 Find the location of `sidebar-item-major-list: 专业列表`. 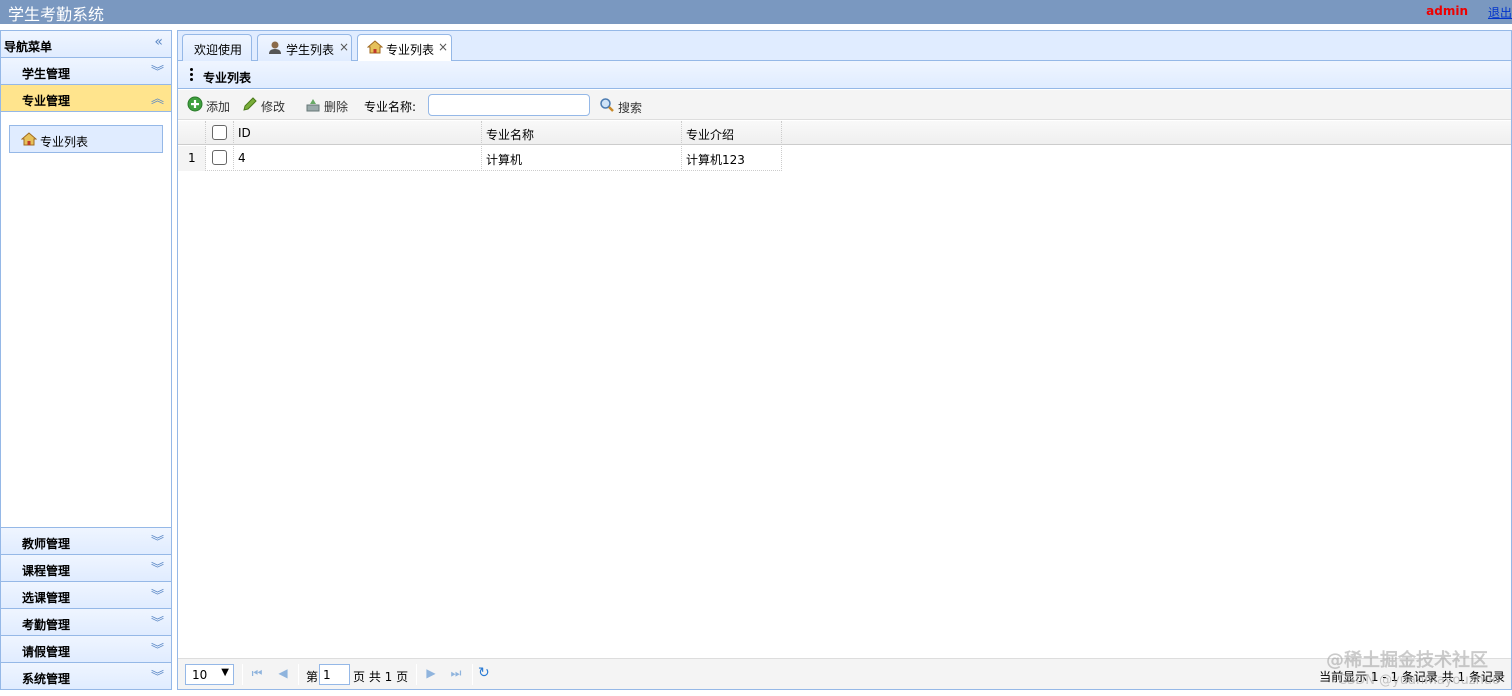

sidebar-item-major-list: 专业列表 is located at coordinates (86, 139).